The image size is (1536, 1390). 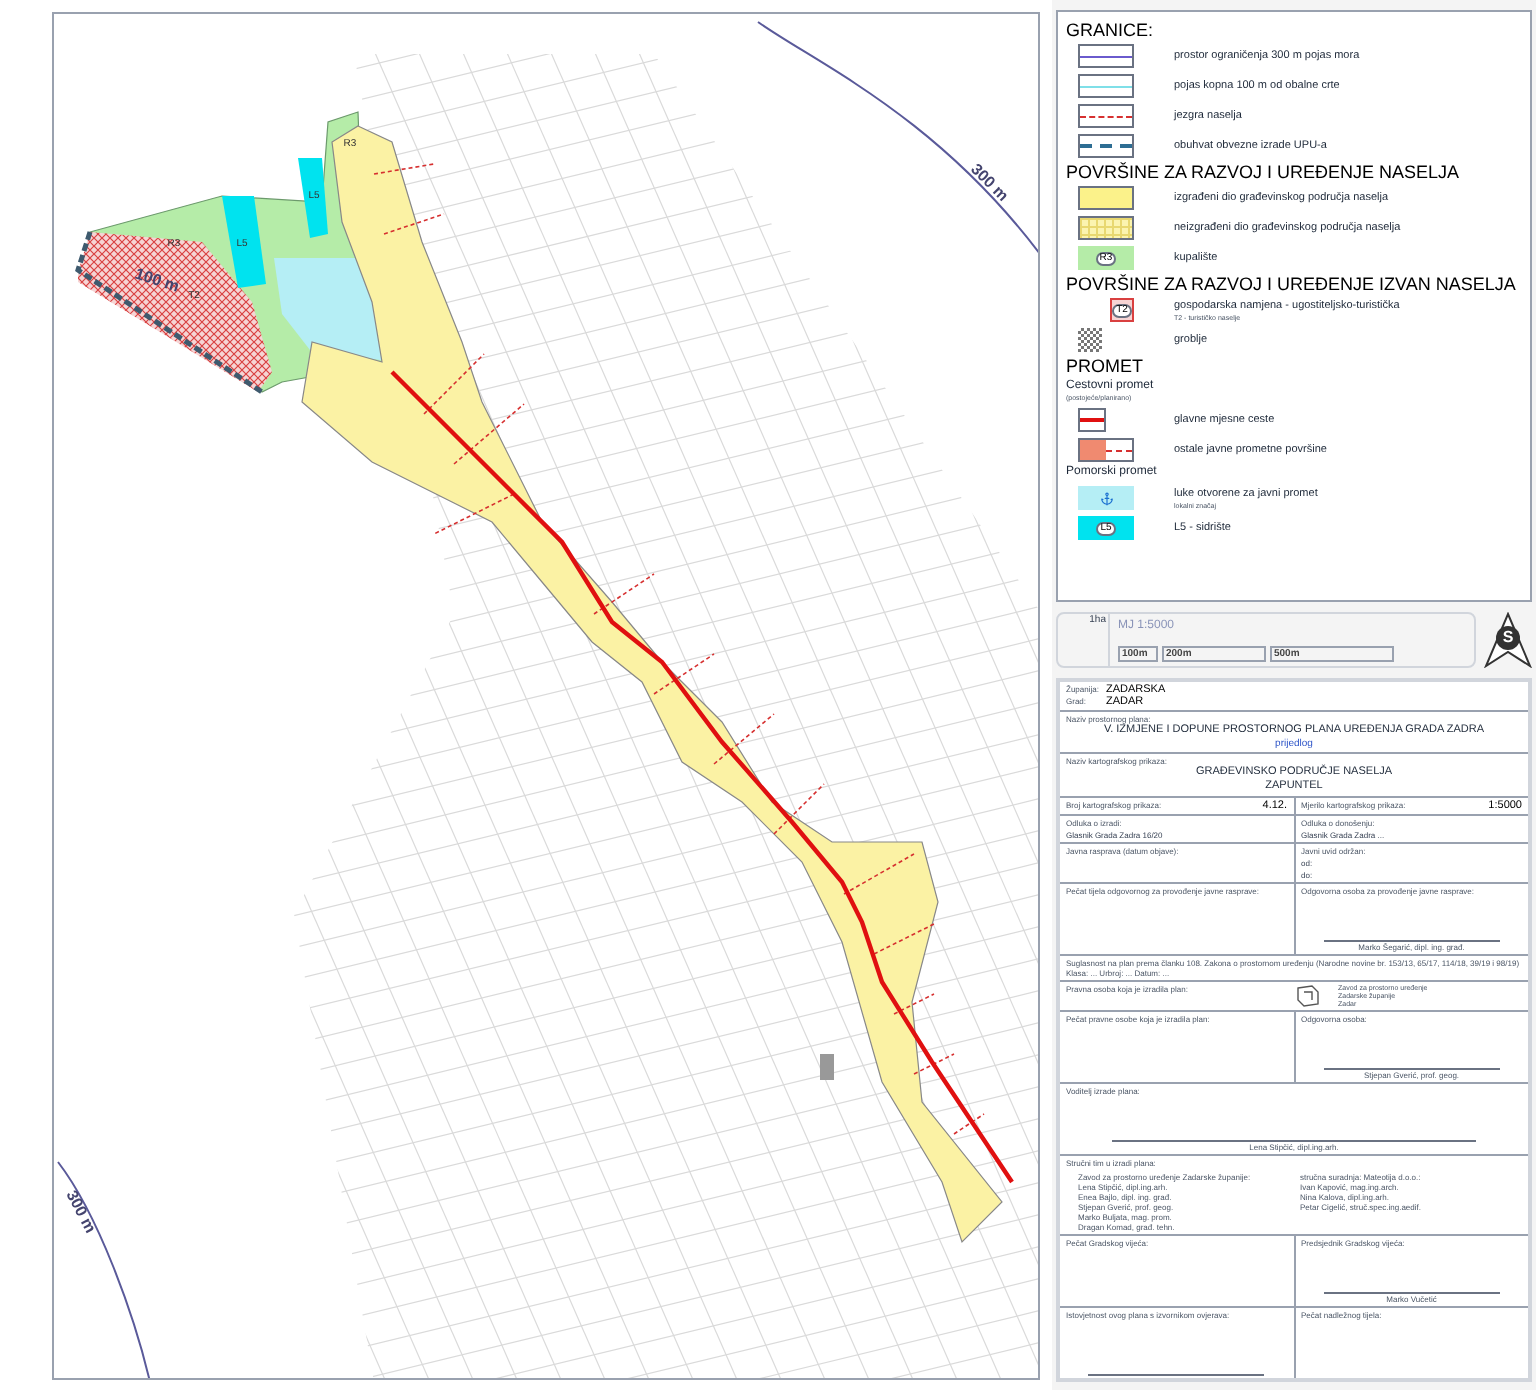 What do you see at coordinates (1106, 366) in the screenshot?
I see `legend-heading: PROMET` at bounding box center [1106, 366].